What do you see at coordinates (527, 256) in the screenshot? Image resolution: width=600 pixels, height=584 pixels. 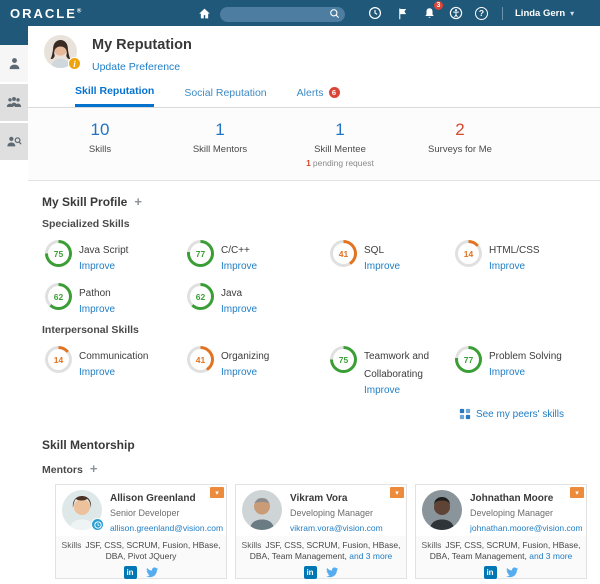 I see `skill-item: 14 HTML/CSS Improve` at bounding box center [527, 256].